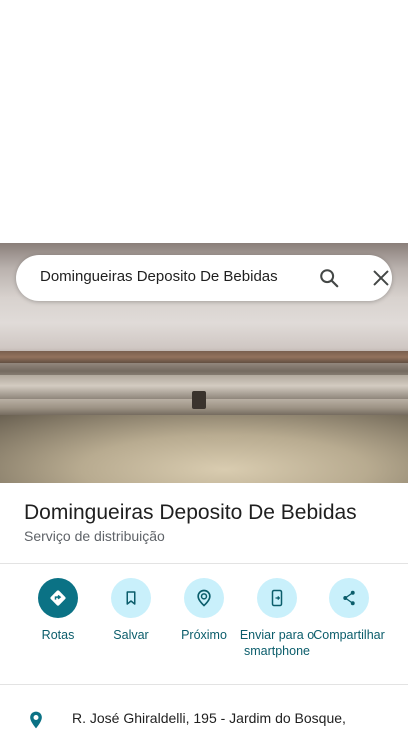 The image size is (408, 735). I want to click on location-pin-icon, so click(36, 720).